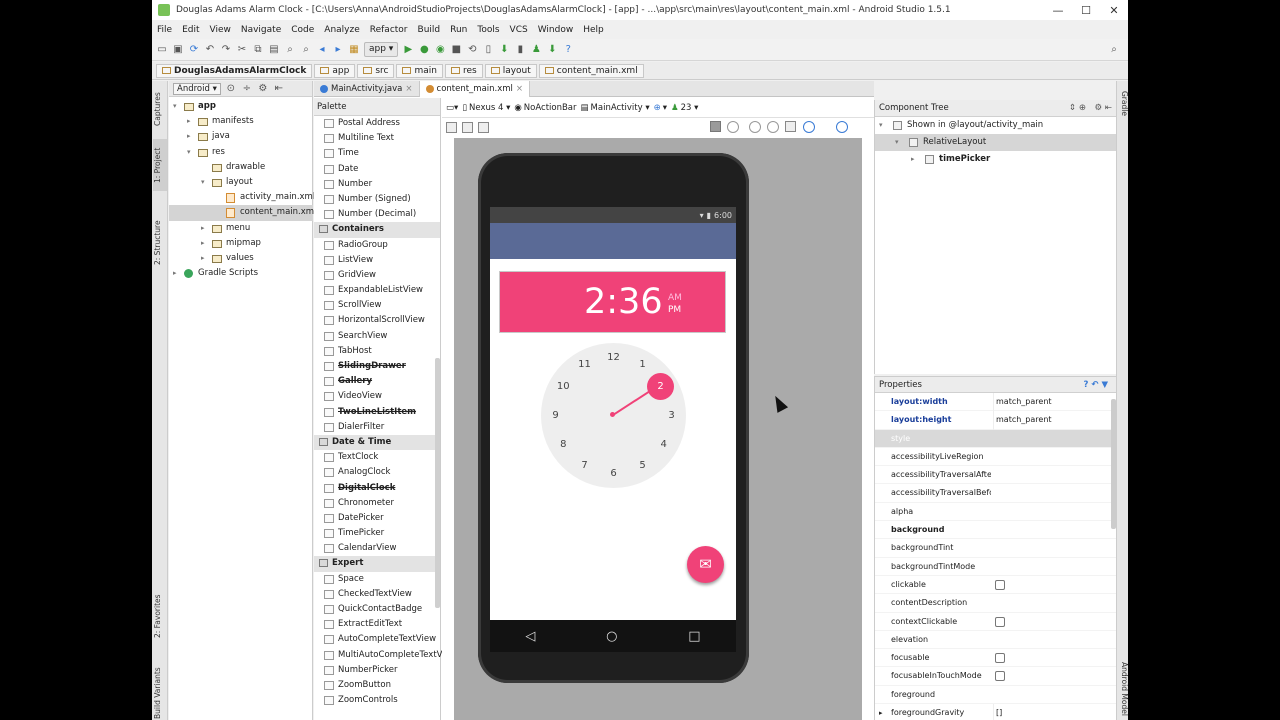 This screenshot has height=720, width=1280. I want to click on property-row: clickable, so click(995, 585).